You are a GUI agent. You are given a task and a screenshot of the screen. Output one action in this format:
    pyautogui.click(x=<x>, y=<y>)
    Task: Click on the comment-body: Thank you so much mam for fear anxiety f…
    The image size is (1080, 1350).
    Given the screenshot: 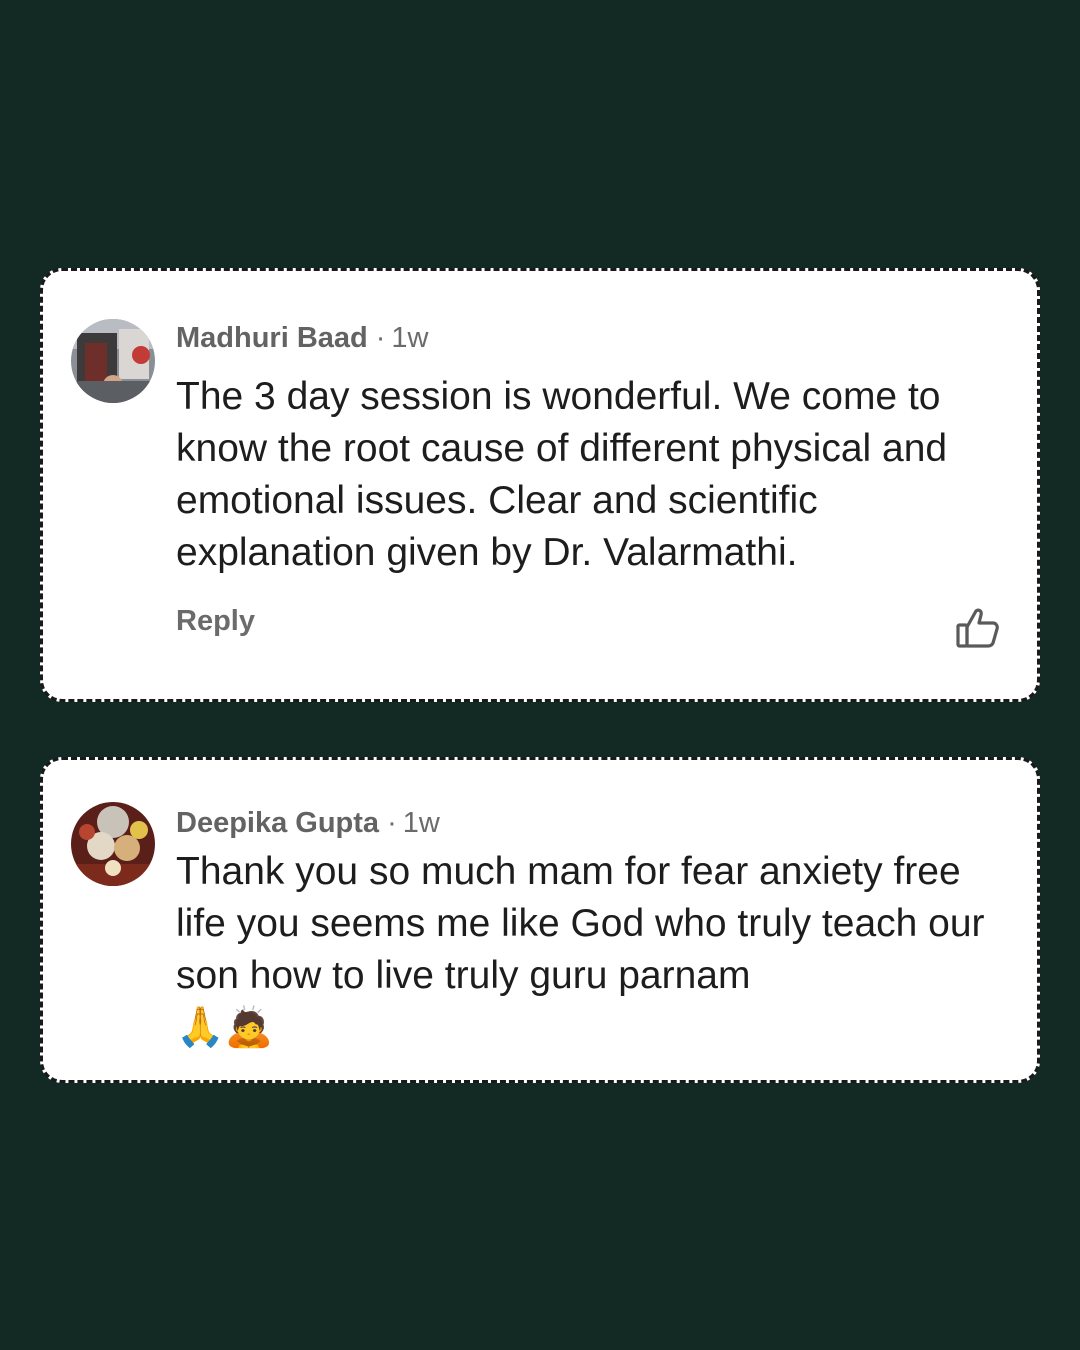 What is the action you would take?
    pyautogui.click(x=580, y=923)
    